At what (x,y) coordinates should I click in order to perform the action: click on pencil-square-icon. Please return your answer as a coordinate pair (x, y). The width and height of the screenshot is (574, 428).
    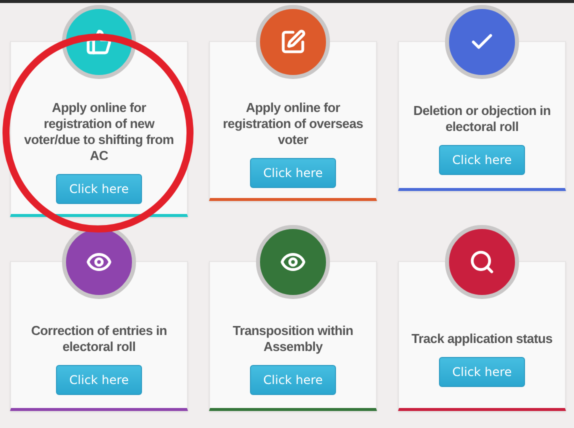
    Looking at the image, I should click on (293, 42).